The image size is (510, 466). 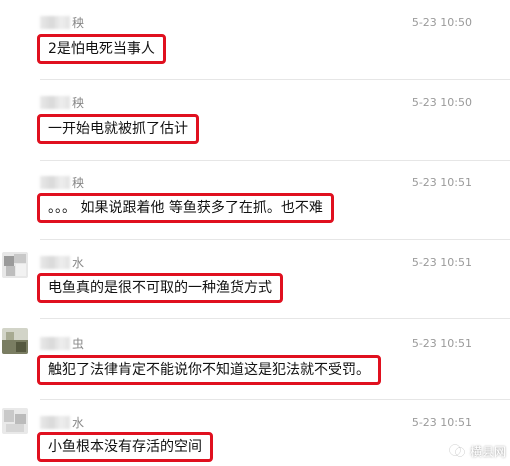 I want to click on comment-text-highlighted: 触犯了法律肯定不能说你不知道这是犯法就不受罚。, so click(x=209, y=370).